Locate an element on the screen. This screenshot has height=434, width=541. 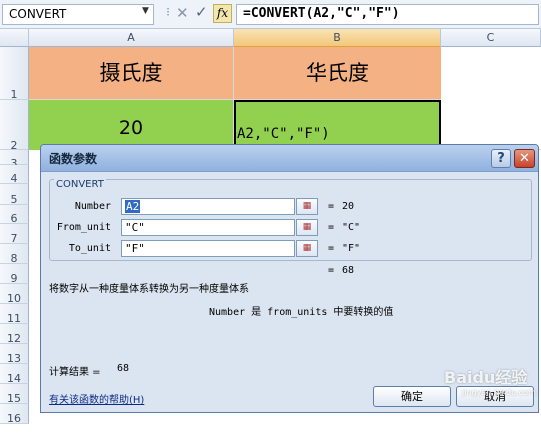
baidu-watermark: Baidu经验 is located at coordinates (486, 377).